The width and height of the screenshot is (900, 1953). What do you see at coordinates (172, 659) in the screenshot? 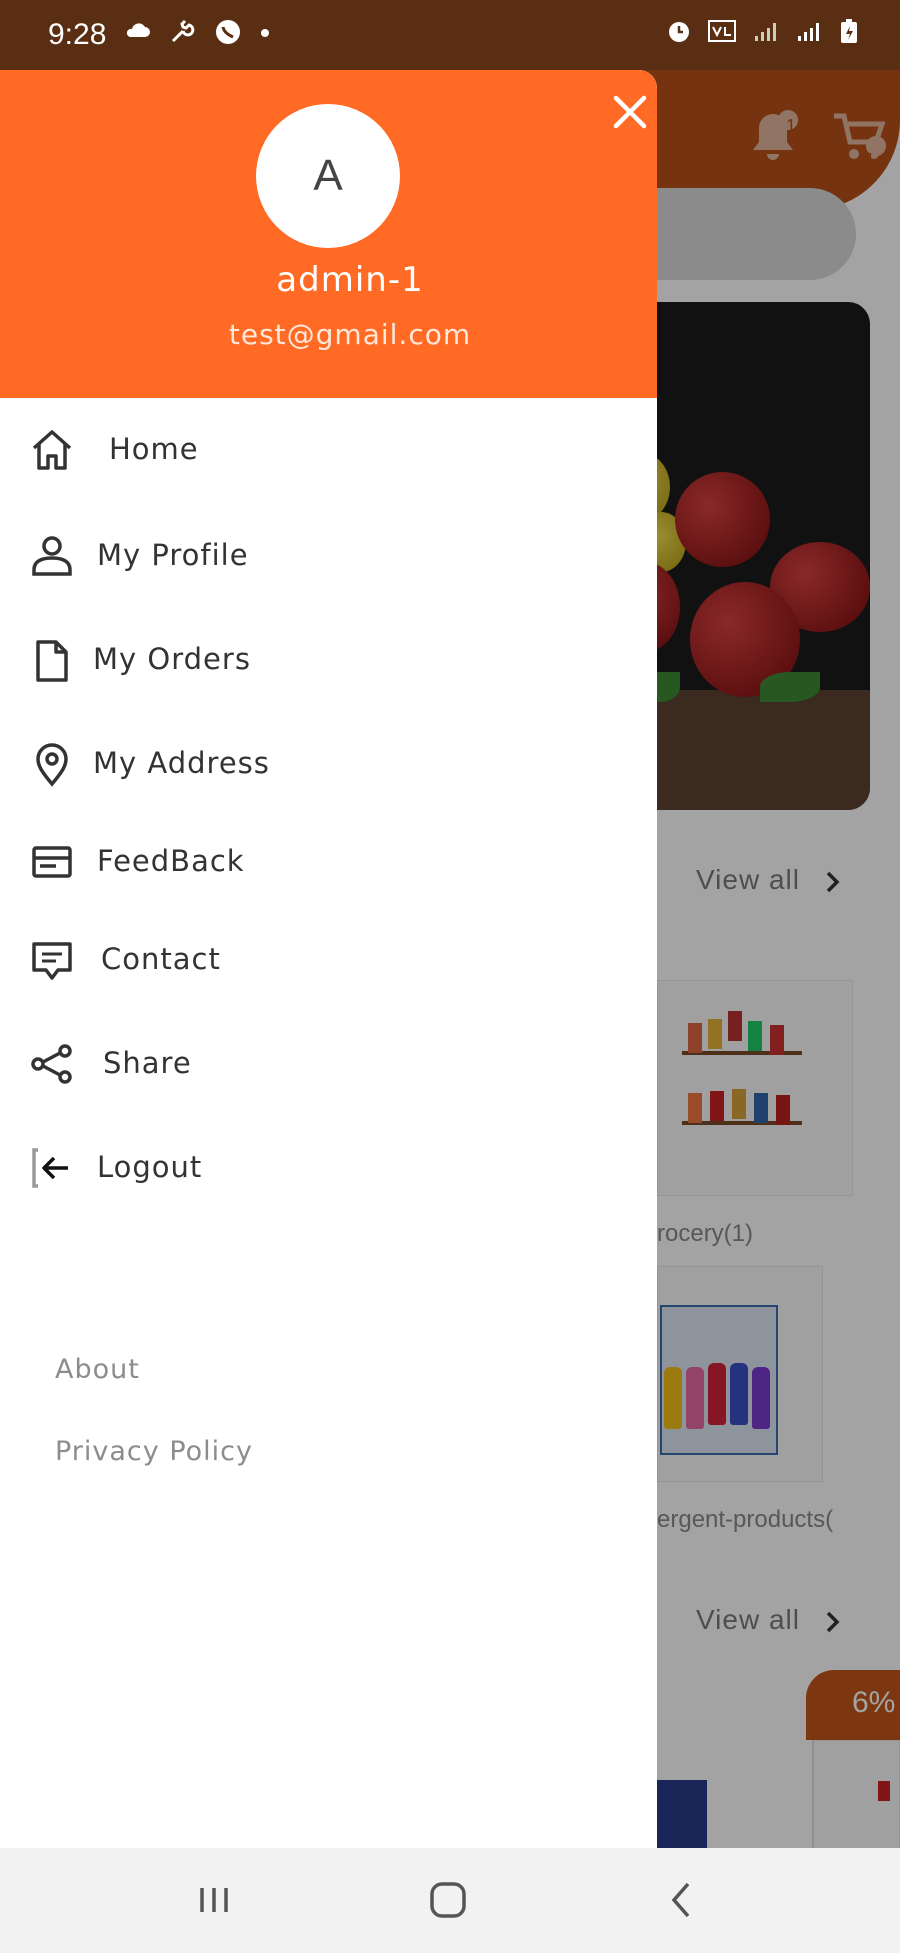
I see `menu-label: My Orders` at bounding box center [172, 659].